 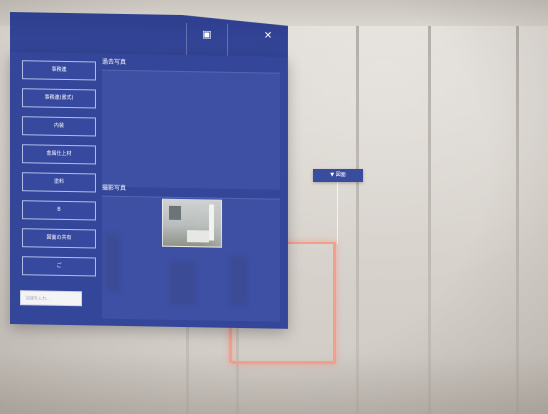 I want to click on nav-button-label: 内装, so click(x=58, y=125).